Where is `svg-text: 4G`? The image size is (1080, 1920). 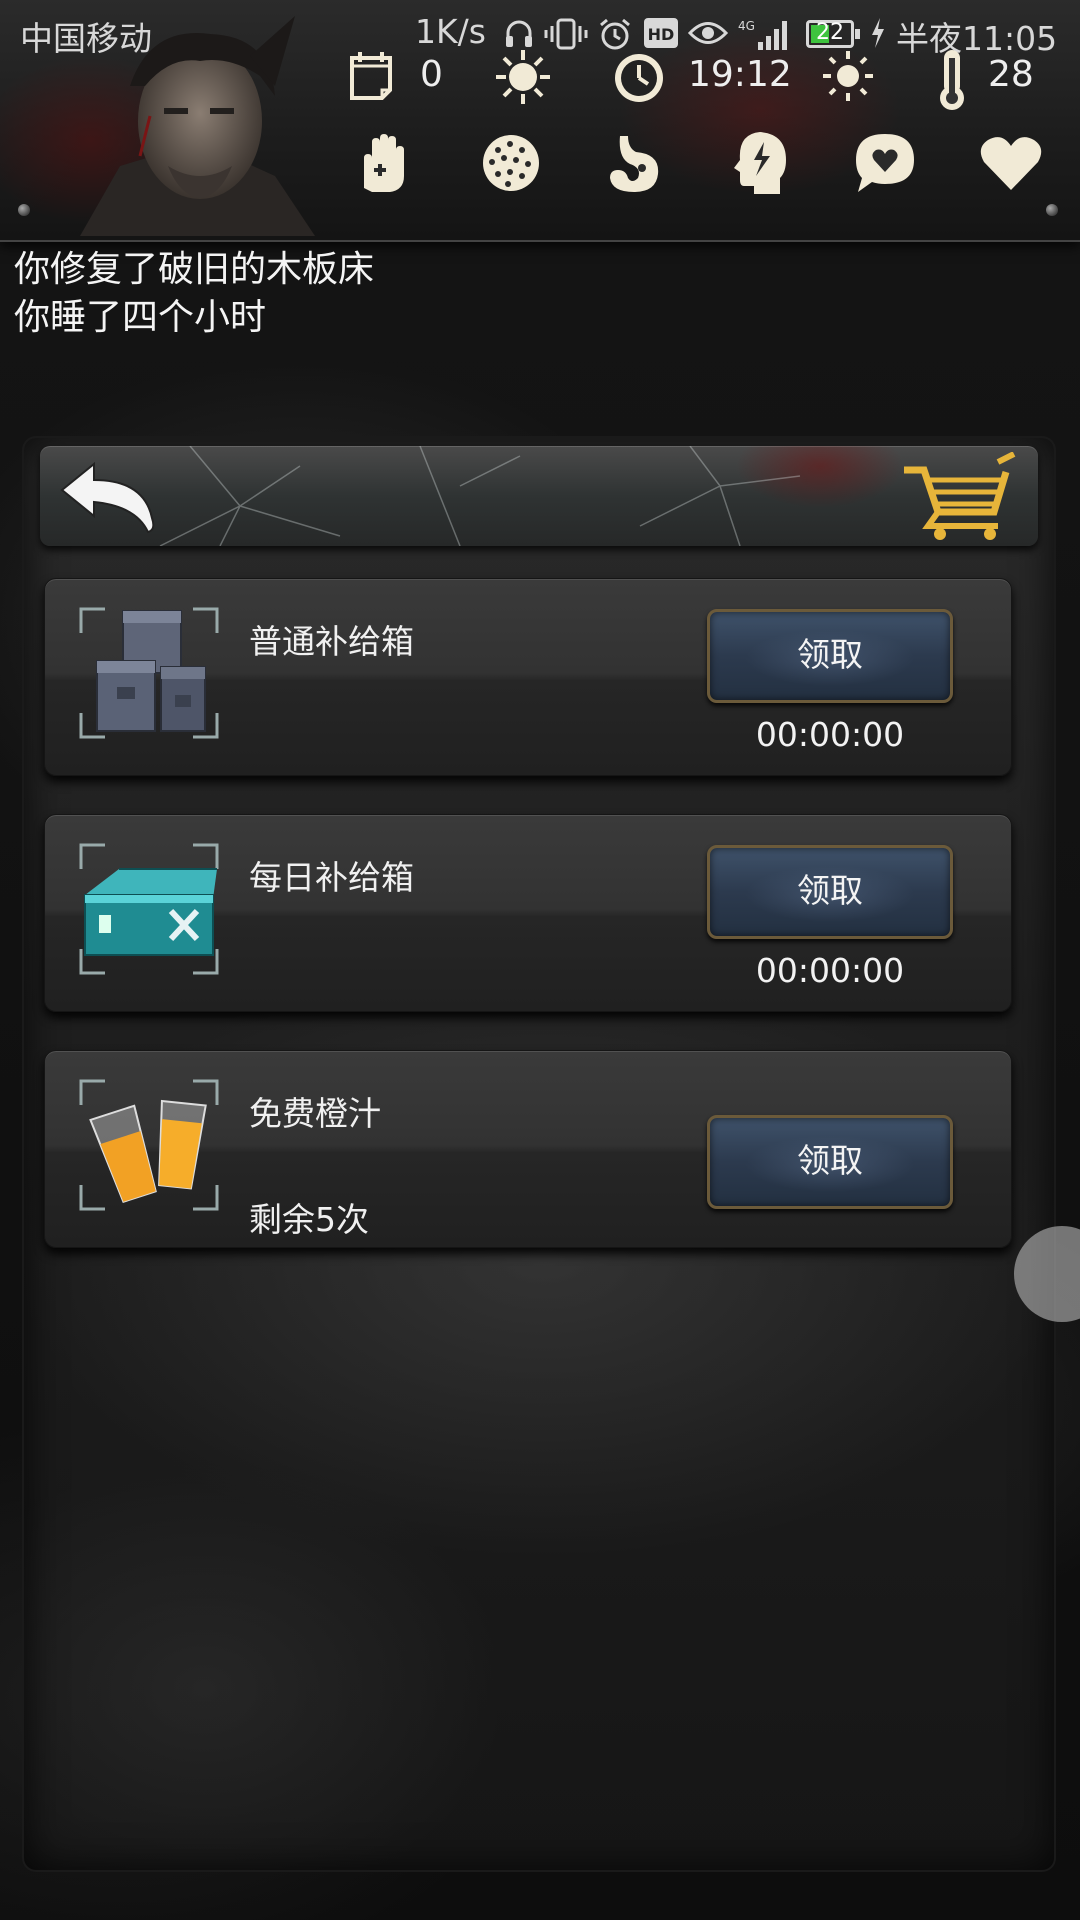 svg-text: 4G is located at coordinates (746, 26).